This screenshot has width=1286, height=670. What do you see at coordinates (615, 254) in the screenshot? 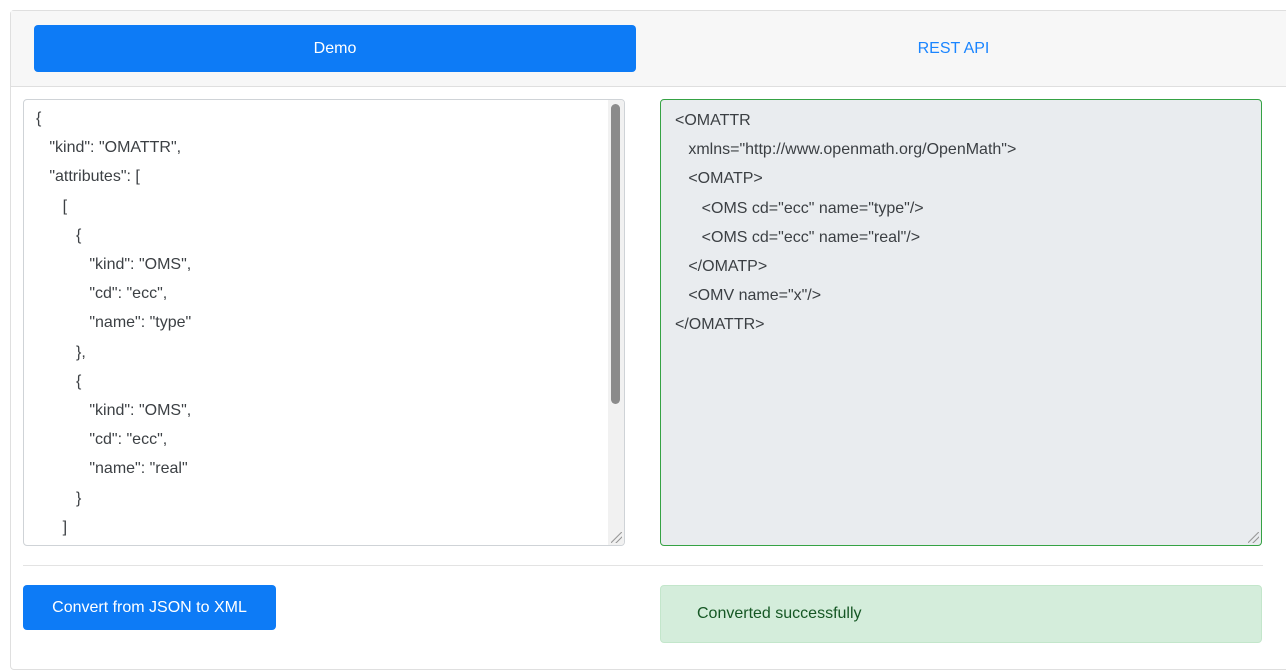
I see `scrollbar-thumb` at bounding box center [615, 254].